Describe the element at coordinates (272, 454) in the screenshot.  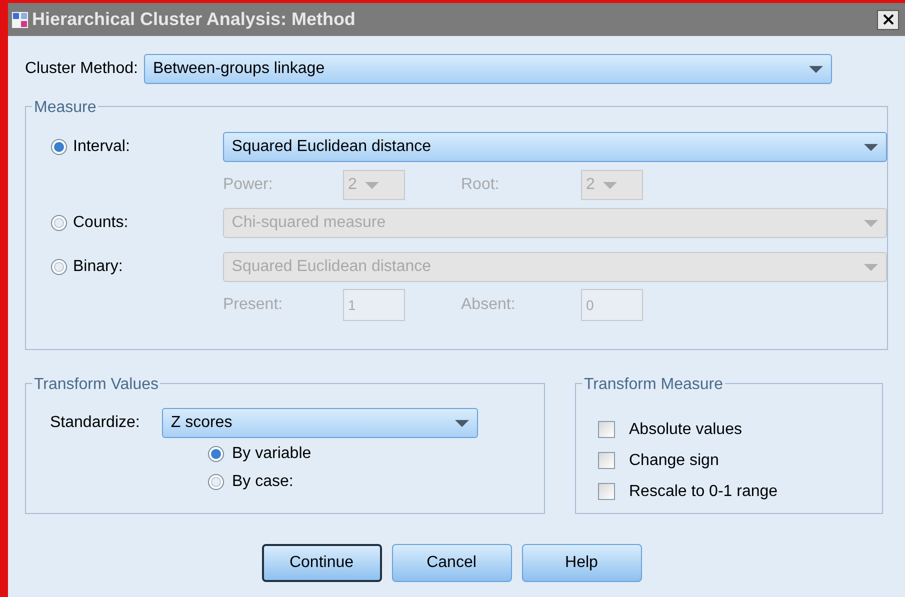
I see `radio-label: By variable` at that location.